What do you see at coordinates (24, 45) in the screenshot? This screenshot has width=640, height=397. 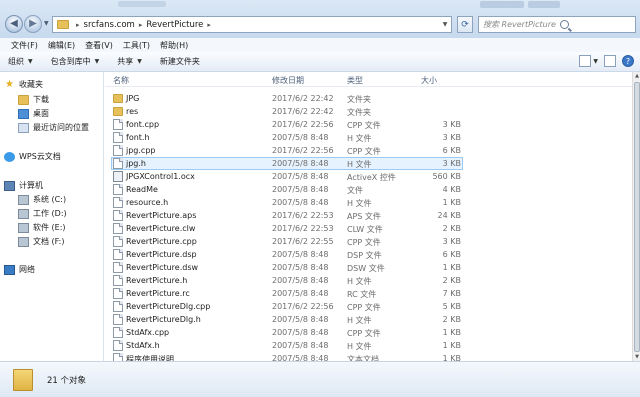 I see `menu-file: 文件(F)` at bounding box center [24, 45].